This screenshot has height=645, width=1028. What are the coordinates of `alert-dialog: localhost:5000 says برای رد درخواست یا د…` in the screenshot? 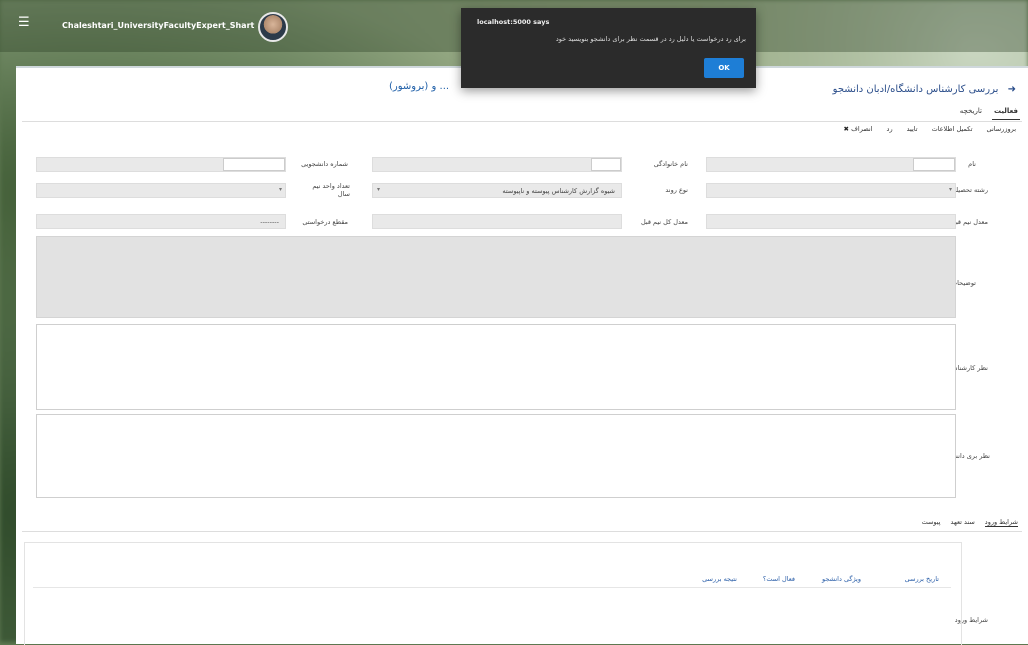 It's located at (608, 48).